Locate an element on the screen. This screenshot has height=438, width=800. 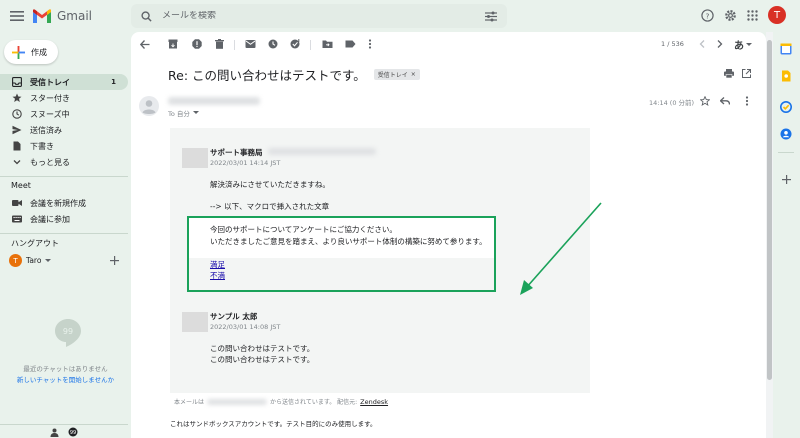
reply1-sender: サポート事務局 is located at coordinates (236, 152).